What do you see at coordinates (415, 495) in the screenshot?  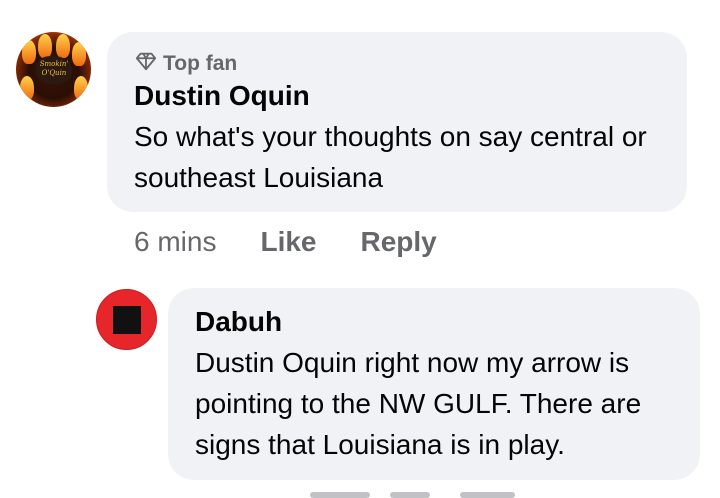 I see `next-content-peek` at bounding box center [415, 495].